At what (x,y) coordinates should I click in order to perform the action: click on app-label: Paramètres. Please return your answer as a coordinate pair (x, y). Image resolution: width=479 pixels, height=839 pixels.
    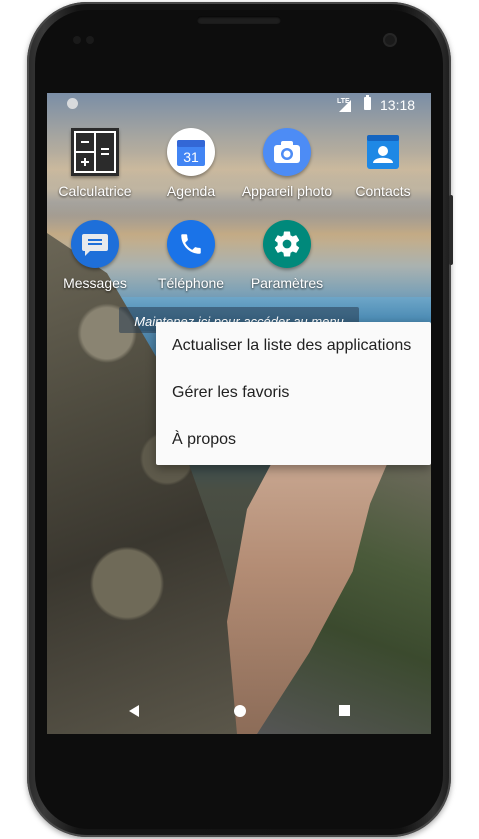
    Looking at the image, I should click on (287, 283).